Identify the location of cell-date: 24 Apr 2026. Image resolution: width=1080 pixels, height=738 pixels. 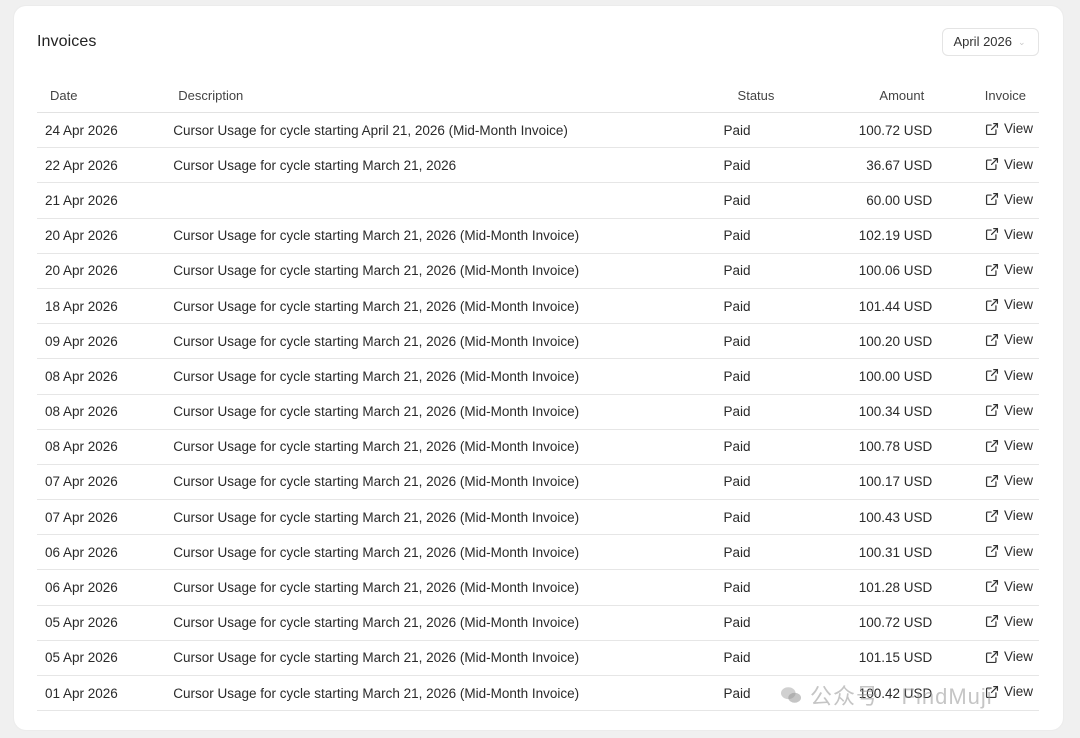
(105, 130).